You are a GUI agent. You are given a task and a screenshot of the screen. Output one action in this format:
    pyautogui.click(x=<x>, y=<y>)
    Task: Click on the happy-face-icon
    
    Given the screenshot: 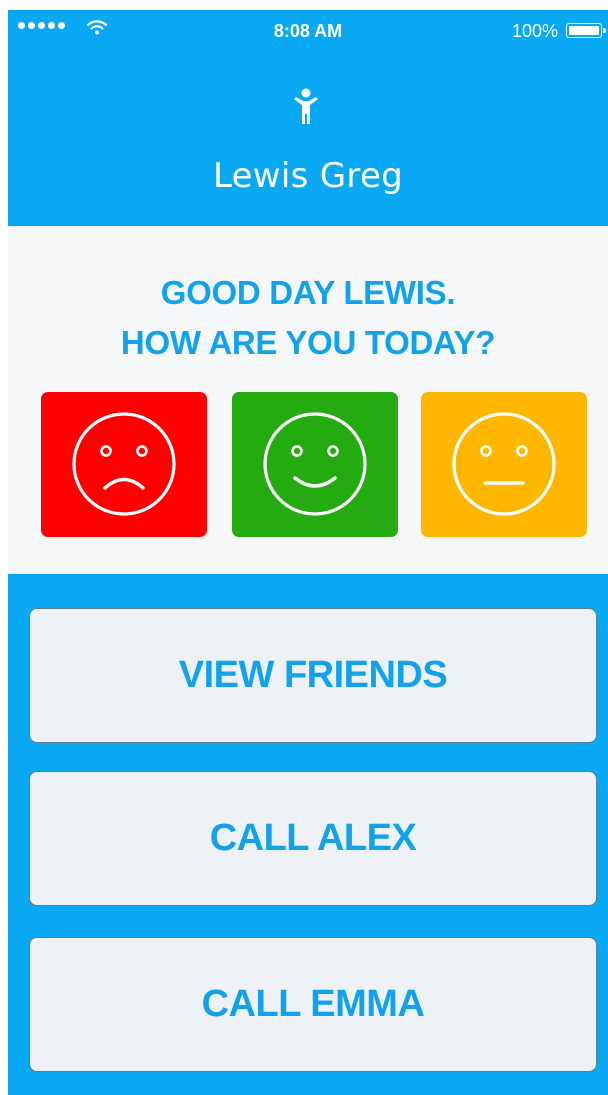 What is the action you would take?
    pyautogui.click(x=315, y=464)
    